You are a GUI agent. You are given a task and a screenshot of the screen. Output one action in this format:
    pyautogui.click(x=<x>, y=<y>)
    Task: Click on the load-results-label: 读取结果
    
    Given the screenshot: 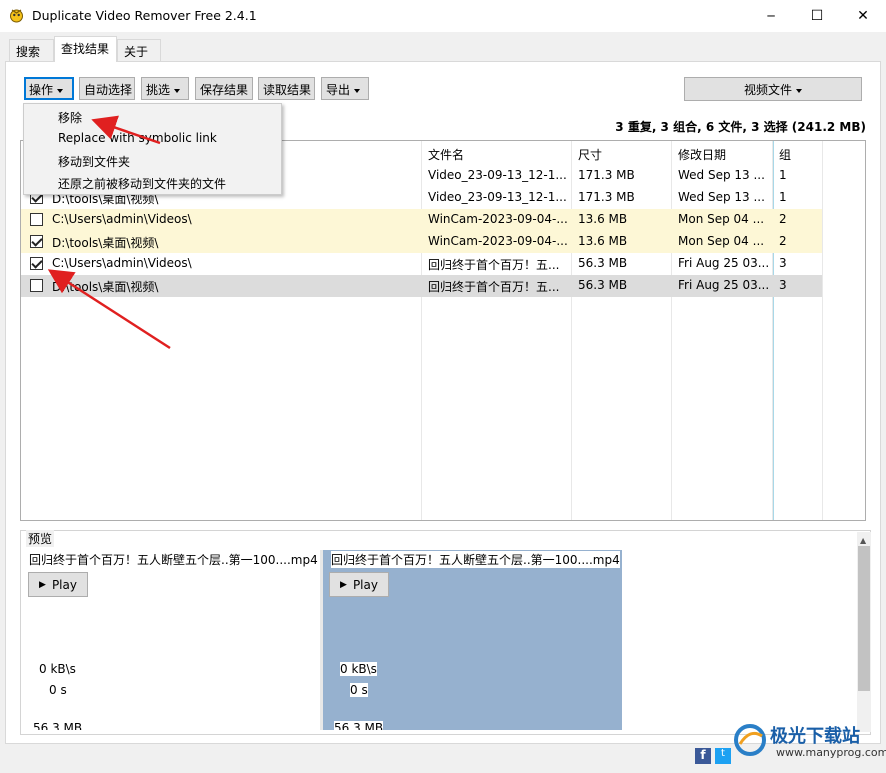 What is the action you would take?
    pyautogui.click(x=287, y=90)
    